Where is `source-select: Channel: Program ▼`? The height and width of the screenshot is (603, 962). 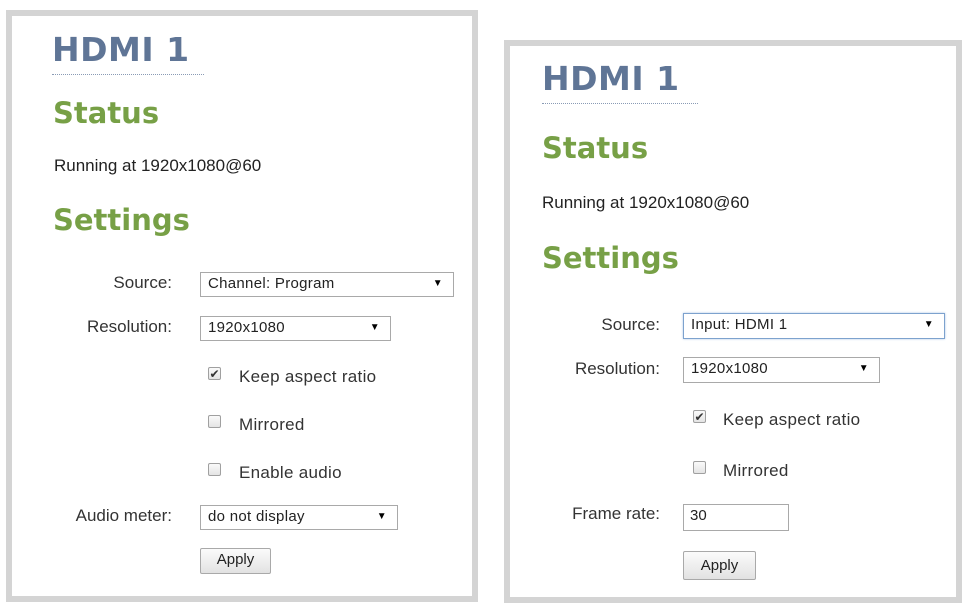 source-select: Channel: Program ▼ is located at coordinates (327, 284).